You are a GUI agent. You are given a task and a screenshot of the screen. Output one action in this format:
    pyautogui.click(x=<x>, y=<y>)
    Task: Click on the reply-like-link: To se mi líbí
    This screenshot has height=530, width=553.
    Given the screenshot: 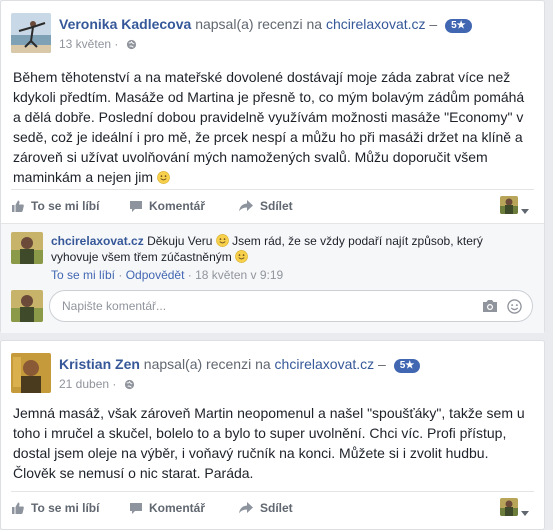 What is the action you would take?
    pyautogui.click(x=83, y=275)
    